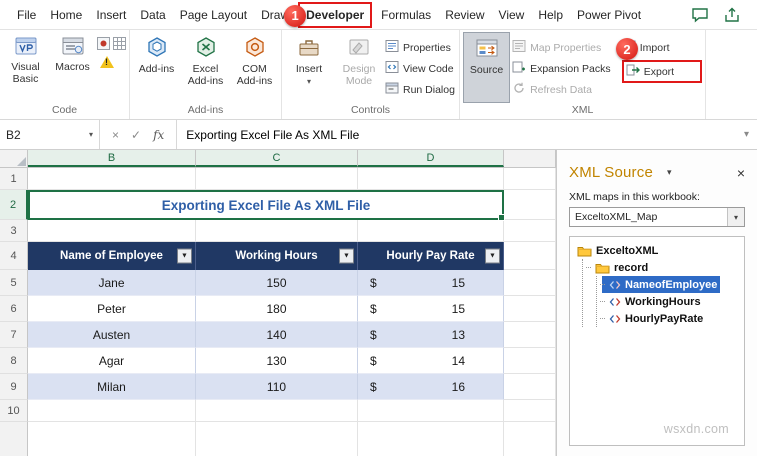  What do you see at coordinates (700, 15) in the screenshot?
I see `comments-icon` at bounding box center [700, 15].